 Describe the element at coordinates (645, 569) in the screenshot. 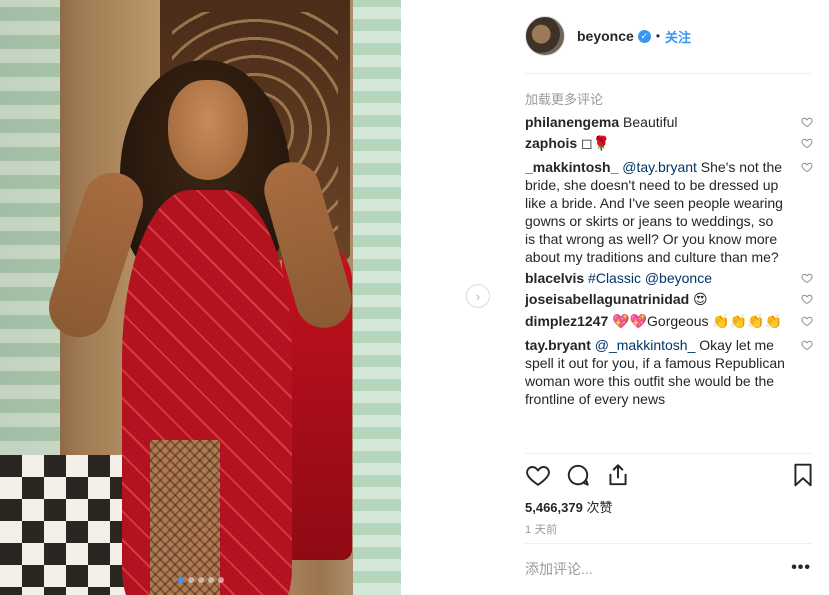

I see `add-comment-input` at that location.